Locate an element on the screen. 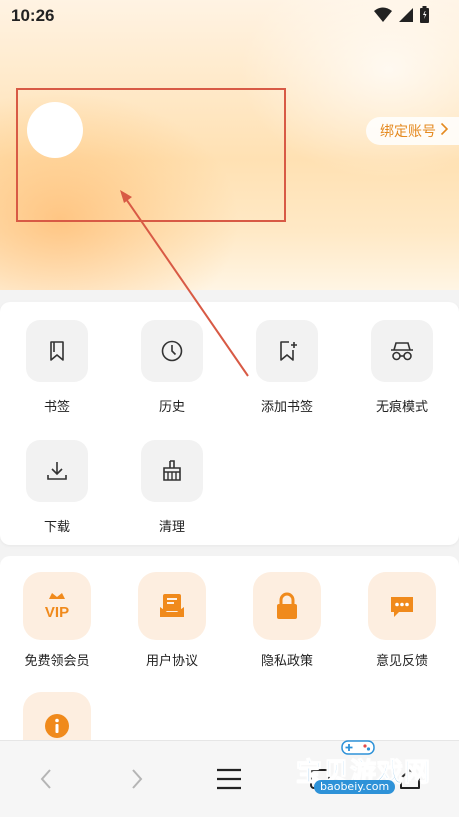 The image size is (459, 817). service-feedback: 意见反馈 is located at coordinates (402, 620).